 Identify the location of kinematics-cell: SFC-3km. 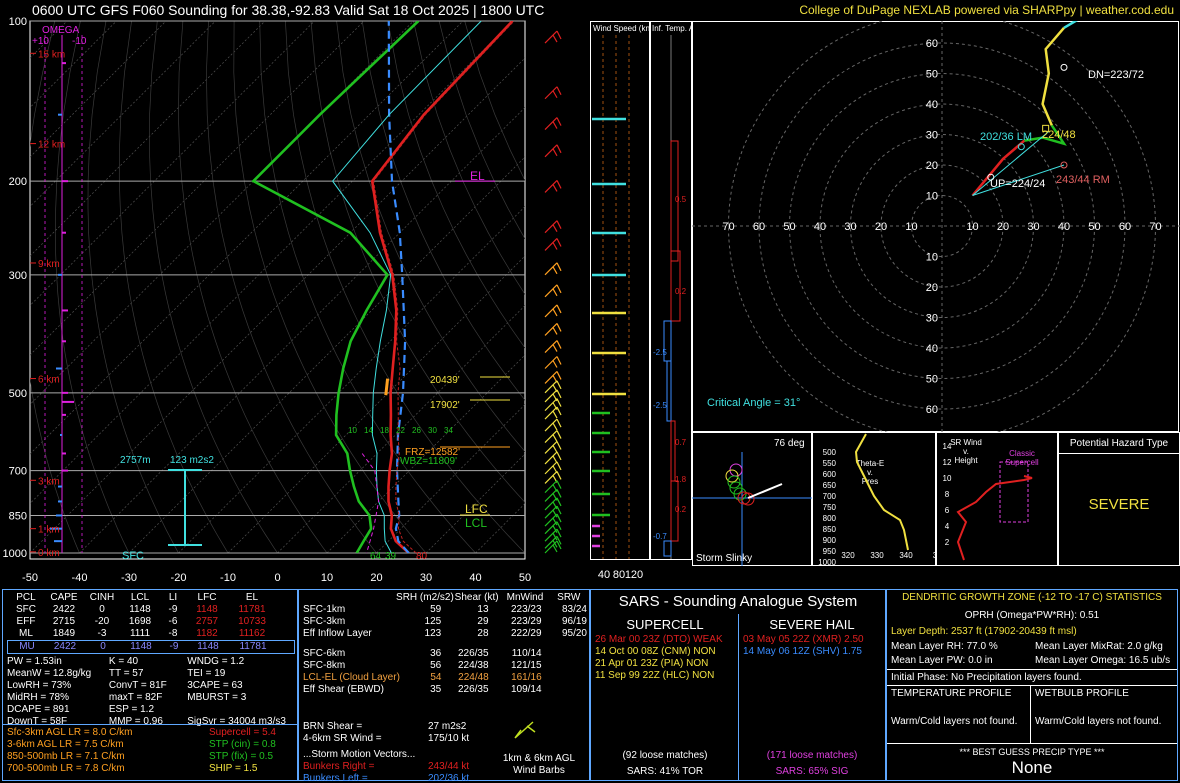
(324, 621).